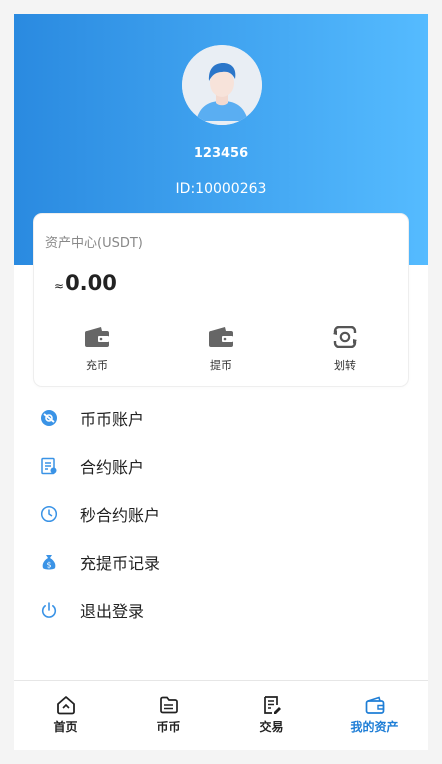 The height and width of the screenshot is (764, 442). Describe the element at coordinates (221, 153) in the screenshot. I see `username: 123456` at that location.